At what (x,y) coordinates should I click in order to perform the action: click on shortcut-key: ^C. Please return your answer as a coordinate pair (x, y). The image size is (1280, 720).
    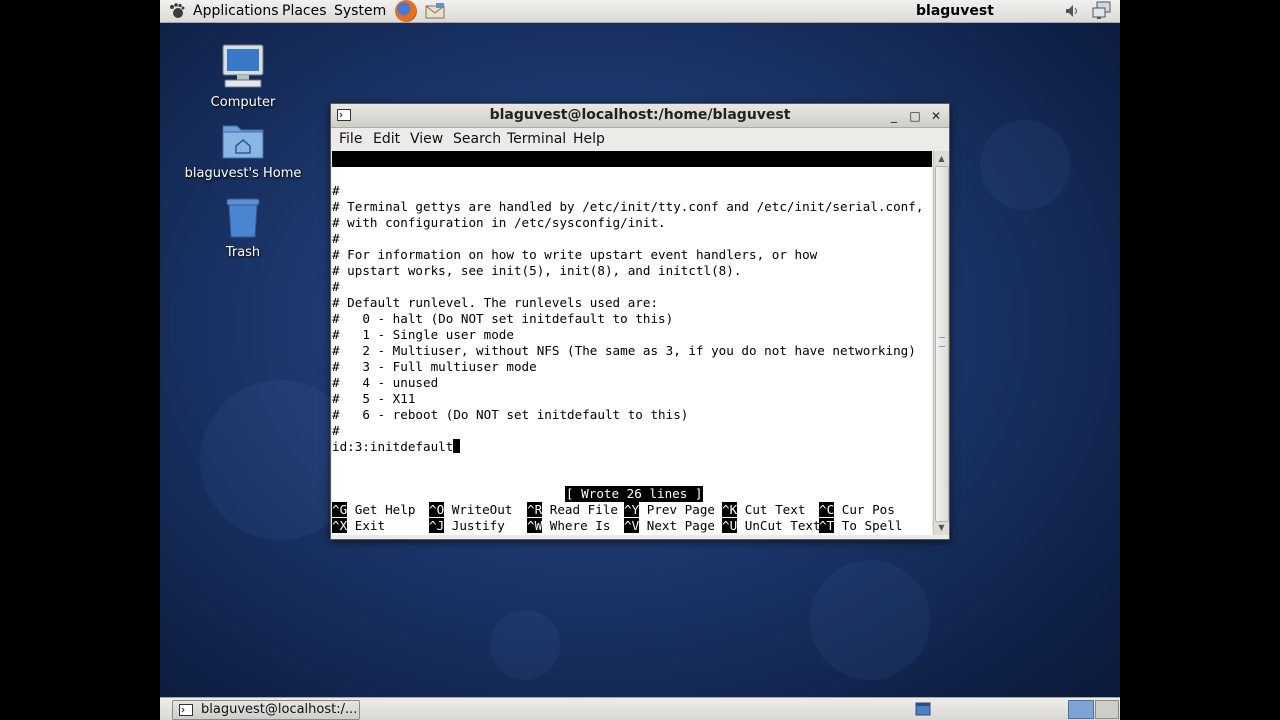
    Looking at the image, I should click on (827, 509).